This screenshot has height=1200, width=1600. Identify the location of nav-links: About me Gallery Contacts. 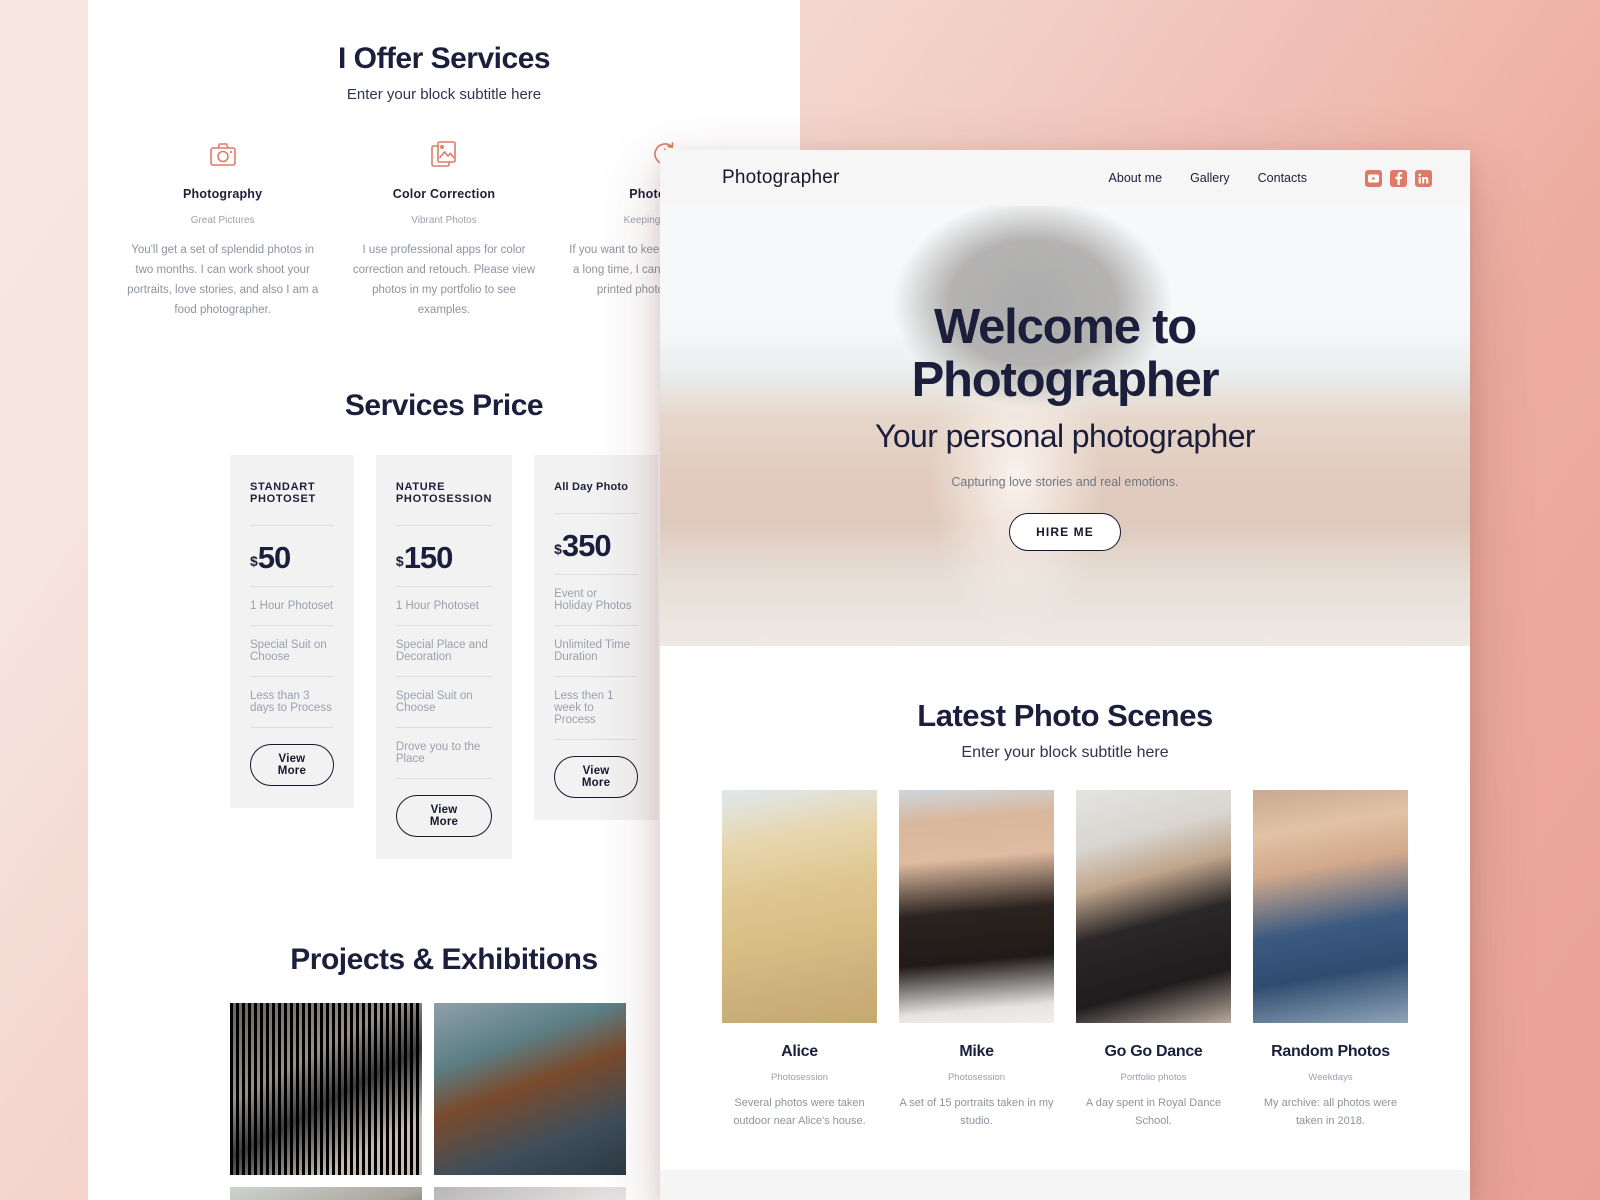
(1270, 178).